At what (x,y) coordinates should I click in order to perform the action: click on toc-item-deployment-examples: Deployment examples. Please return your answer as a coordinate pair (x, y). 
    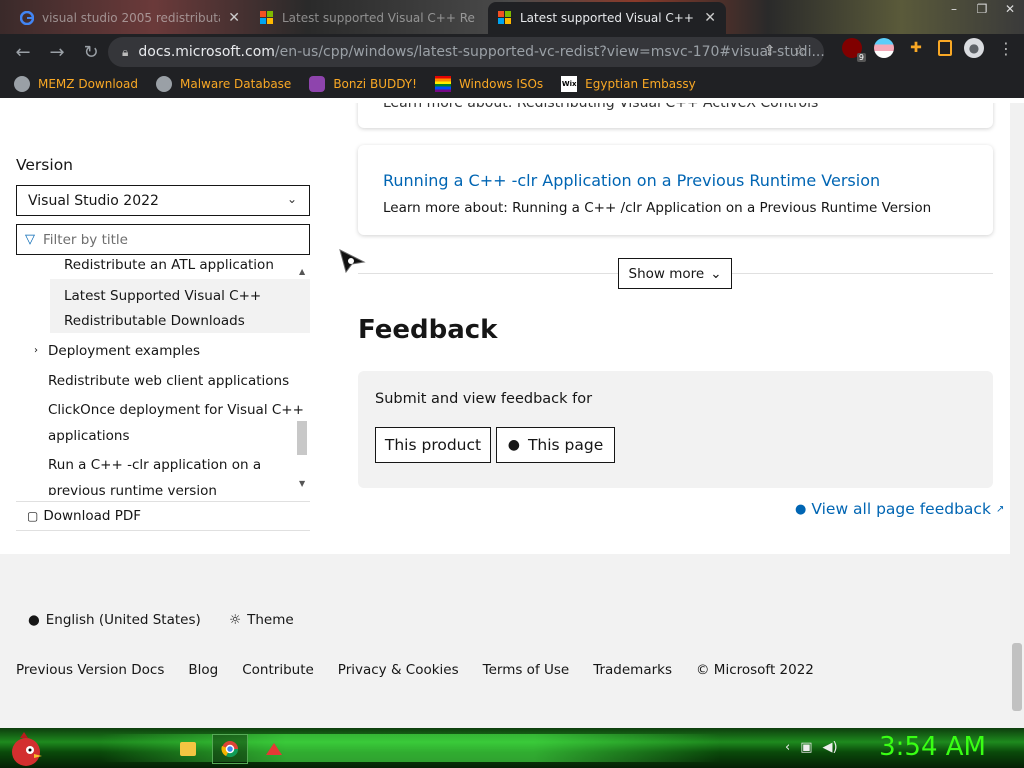
    Looking at the image, I should click on (124, 351).